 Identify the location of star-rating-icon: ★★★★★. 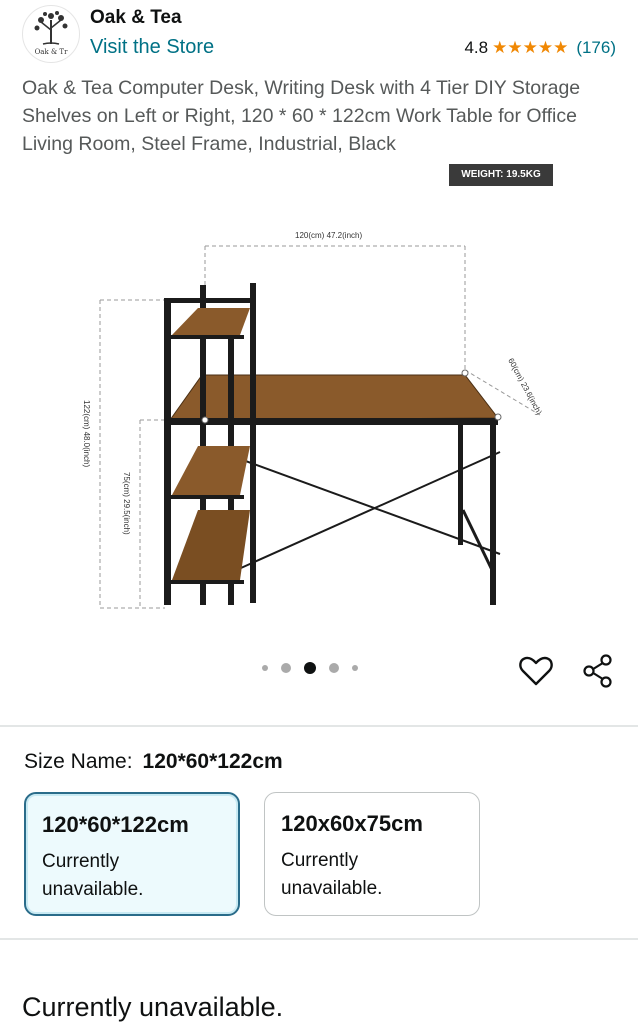
(530, 47).